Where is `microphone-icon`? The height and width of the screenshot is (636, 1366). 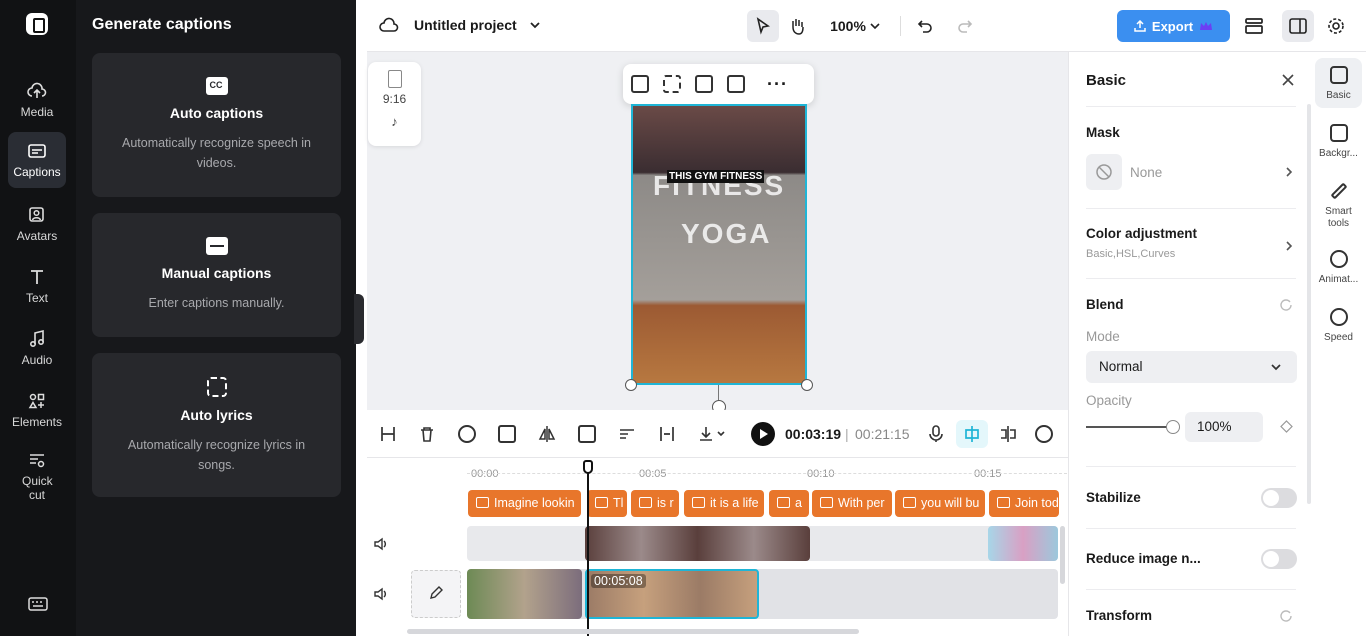
microphone-icon is located at coordinates (936, 434).